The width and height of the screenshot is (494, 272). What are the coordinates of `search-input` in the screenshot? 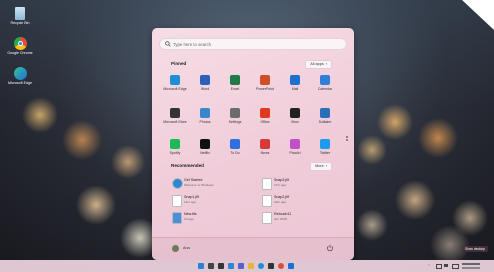 It's located at (255, 44).